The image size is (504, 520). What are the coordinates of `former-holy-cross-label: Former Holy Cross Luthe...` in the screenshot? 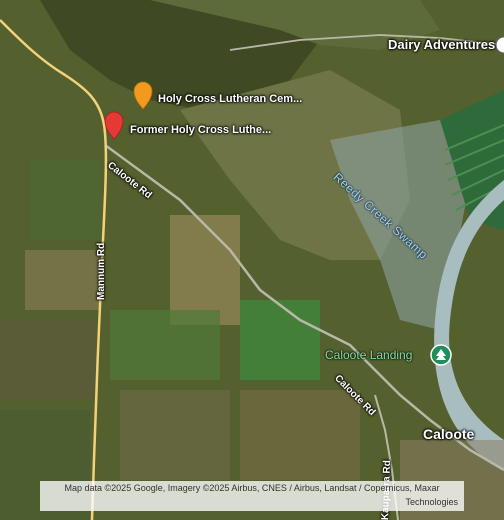 It's located at (200, 130).